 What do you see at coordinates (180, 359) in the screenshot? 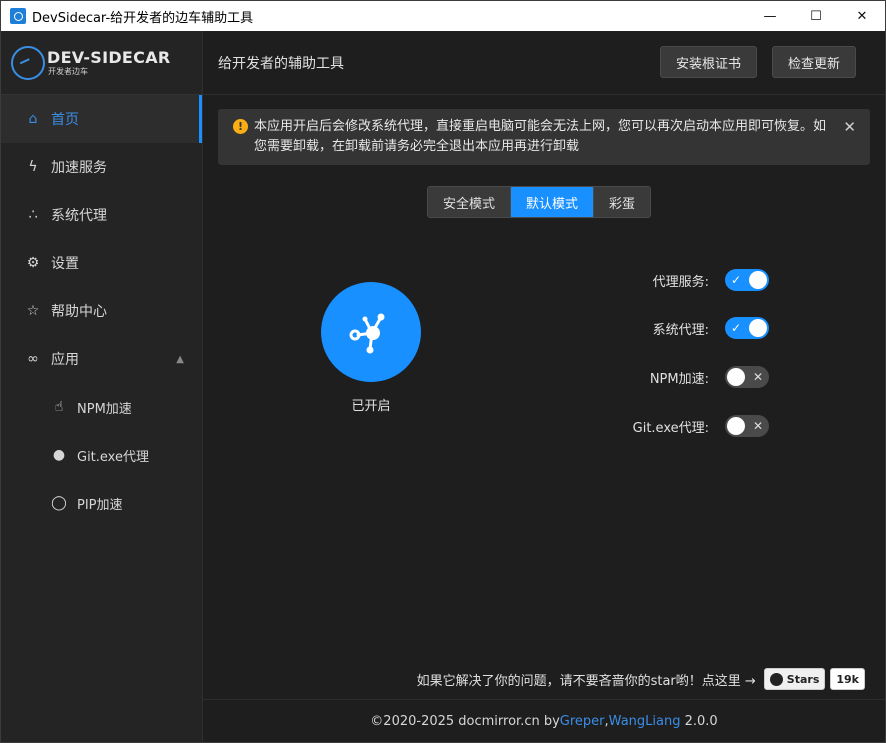
I see `chevron-up-icon: ▲` at bounding box center [180, 359].